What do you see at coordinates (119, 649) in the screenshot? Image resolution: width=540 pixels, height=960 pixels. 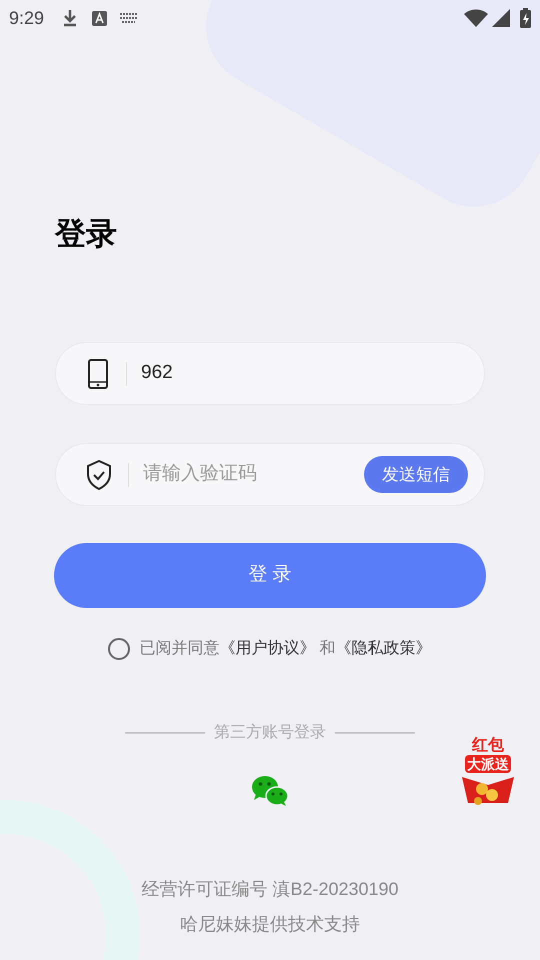 I see `agree-checkbox` at bounding box center [119, 649].